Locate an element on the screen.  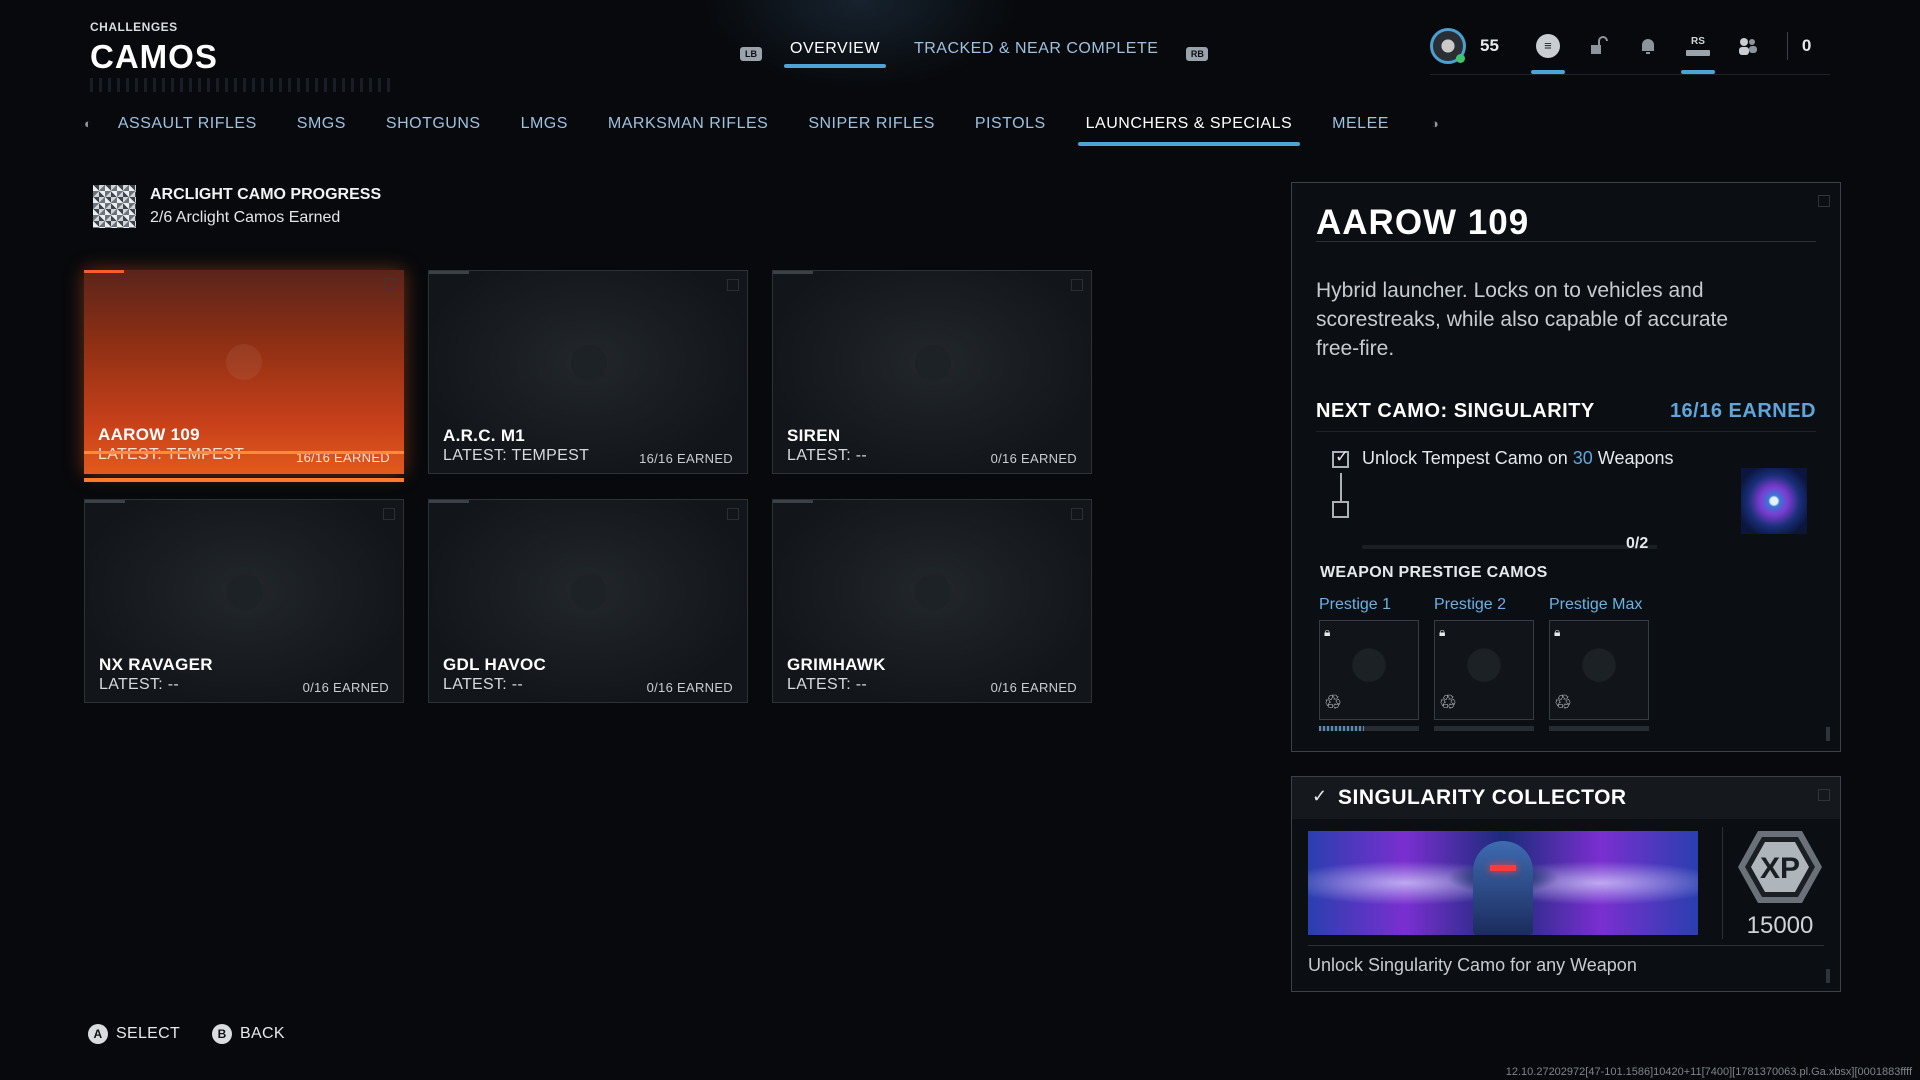
cat-lmgs: LMGS is located at coordinates (544, 129).